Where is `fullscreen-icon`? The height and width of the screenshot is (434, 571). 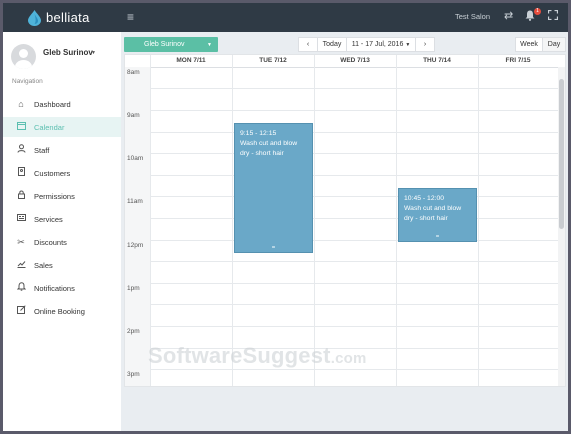
fullscreen-icon is located at coordinates (553, 16).